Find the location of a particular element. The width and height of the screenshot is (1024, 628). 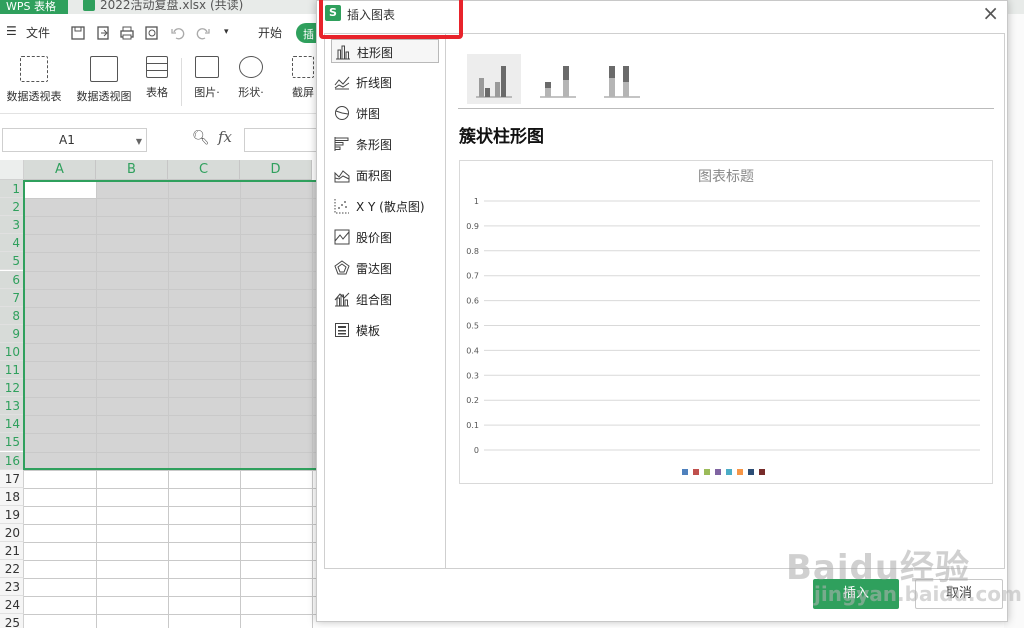

function-icon: fx is located at coordinates (225, 137).